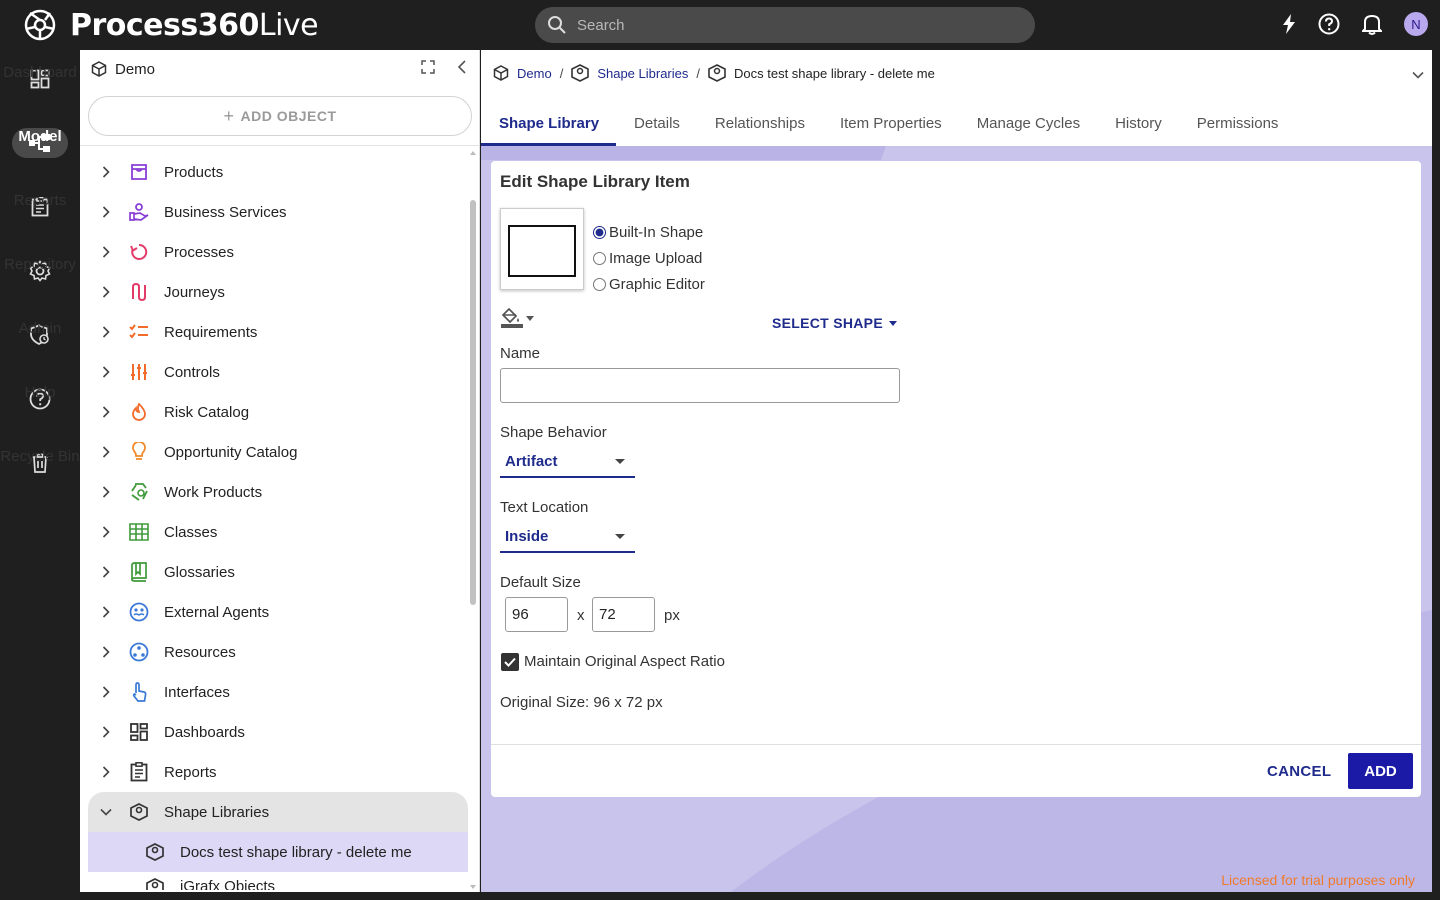 This screenshot has height=900, width=1440. What do you see at coordinates (428, 67) in the screenshot?
I see `expand-icon` at bounding box center [428, 67].